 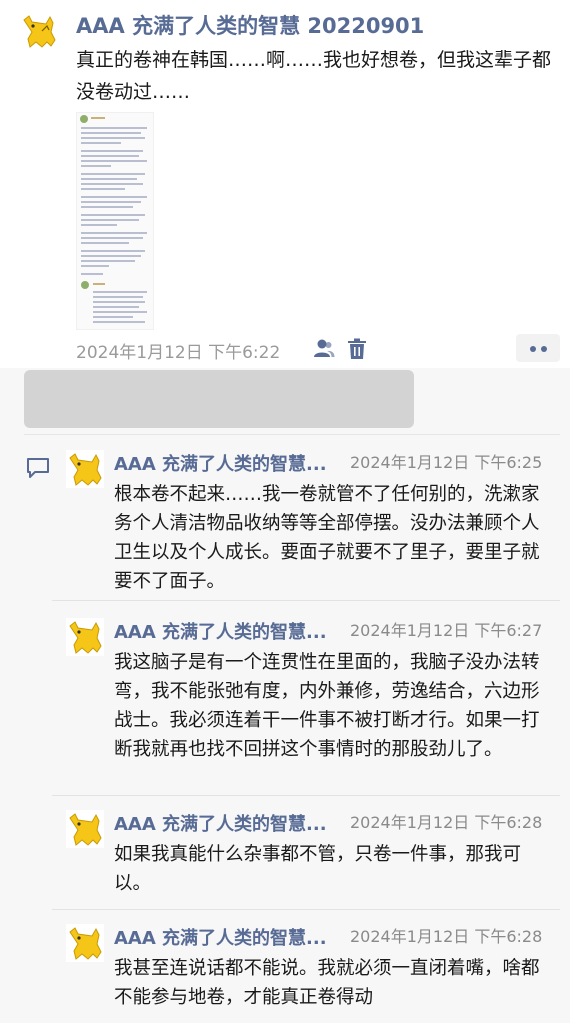 What do you see at coordinates (538, 348) in the screenshot?
I see `more-actions-button` at bounding box center [538, 348].